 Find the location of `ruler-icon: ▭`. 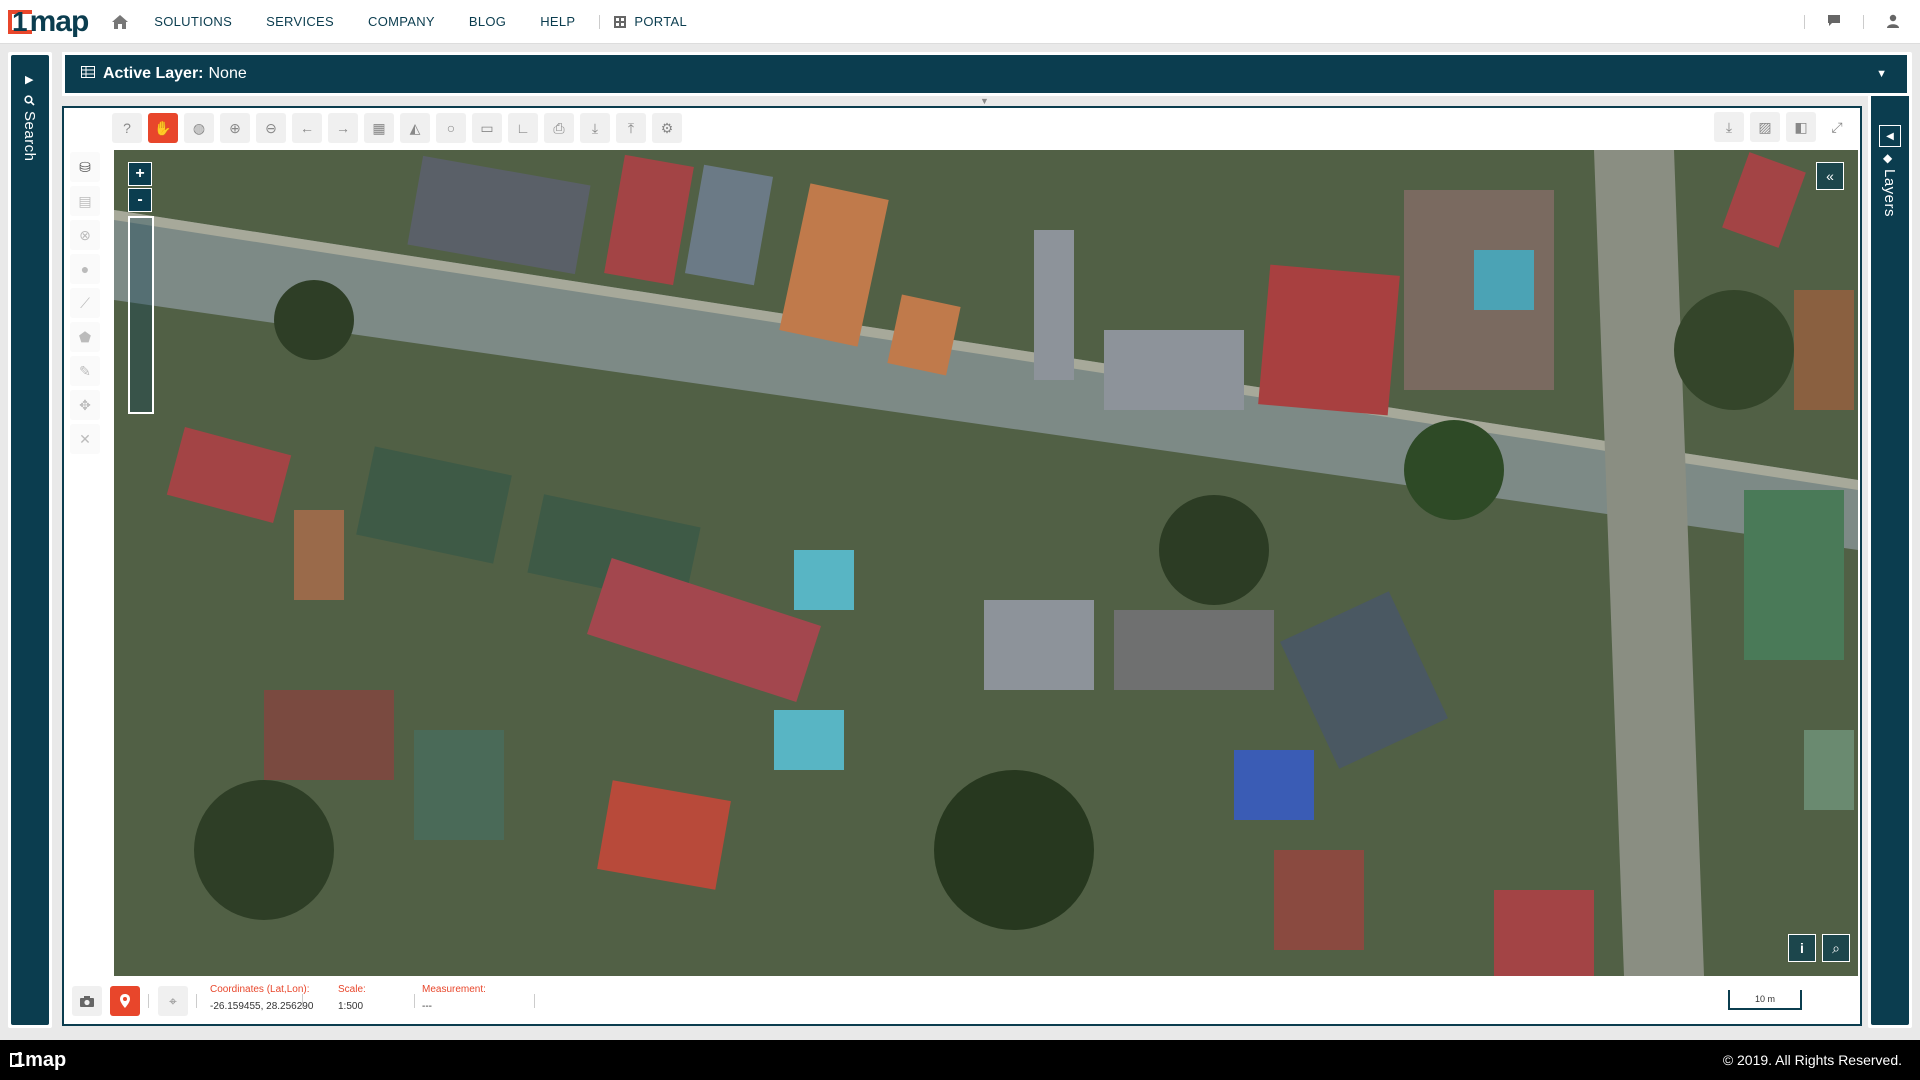

ruler-icon: ▭ is located at coordinates (487, 128).